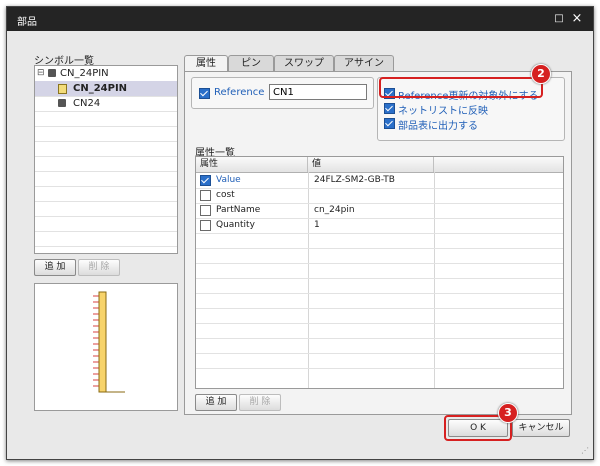 Image resolution: width=600 pixels, height=466 pixels. What do you see at coordinates (252, 164) in the screenshot?
I see `column-header-attribute: 属性` at bounding box center [252, 164].